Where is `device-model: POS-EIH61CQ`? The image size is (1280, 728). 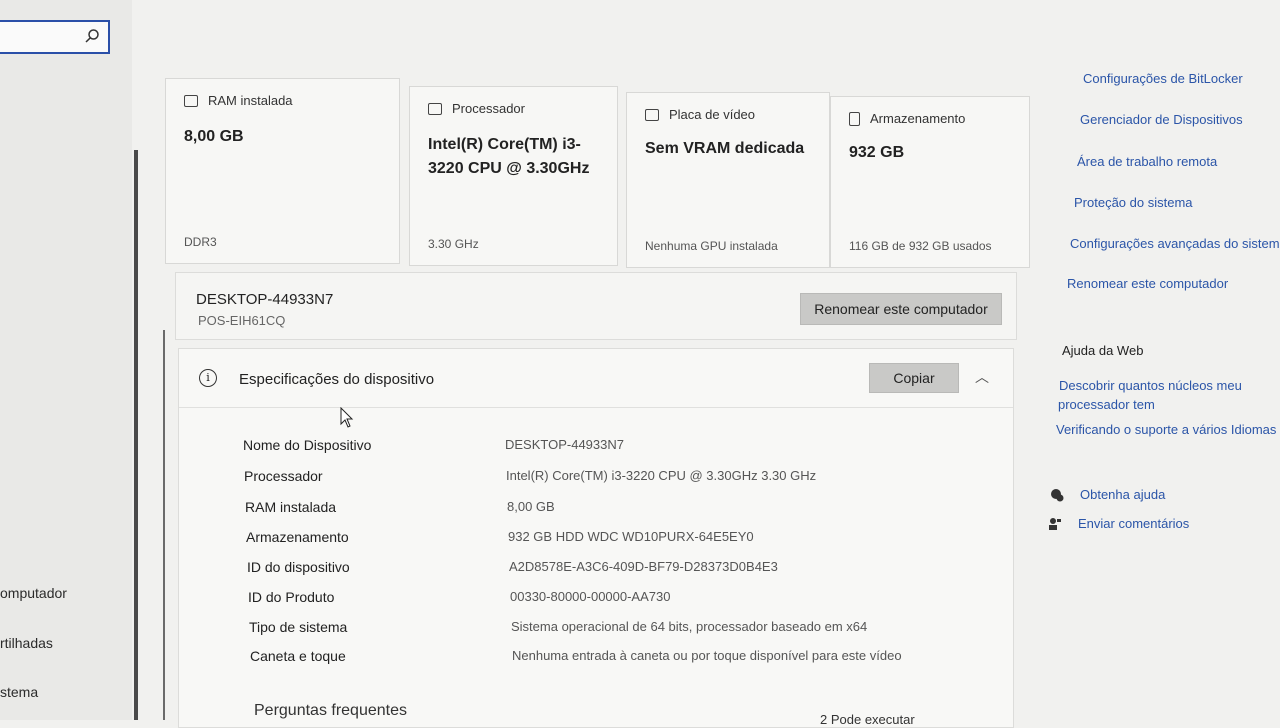
device-model: POS-EIH61CQ is located at coordinates (242, 320).